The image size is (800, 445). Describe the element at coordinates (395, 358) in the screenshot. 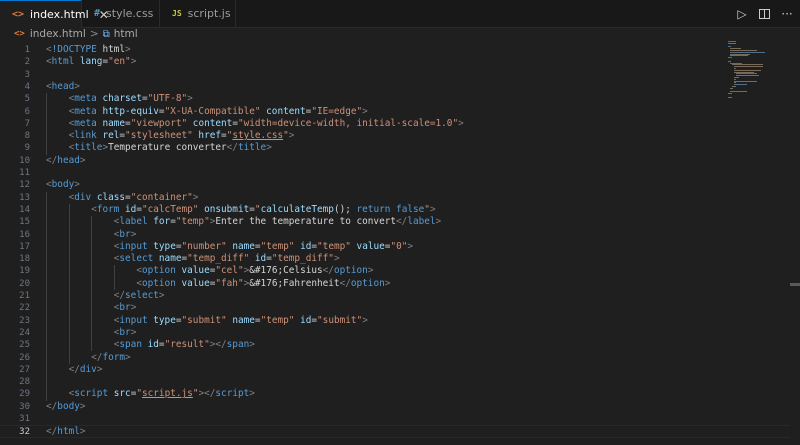

I see `code-line: 26 </form>` at that location.